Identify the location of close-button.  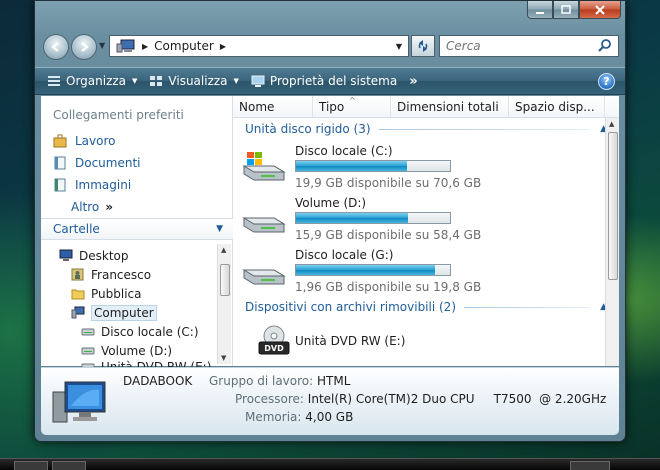
(600, 10).